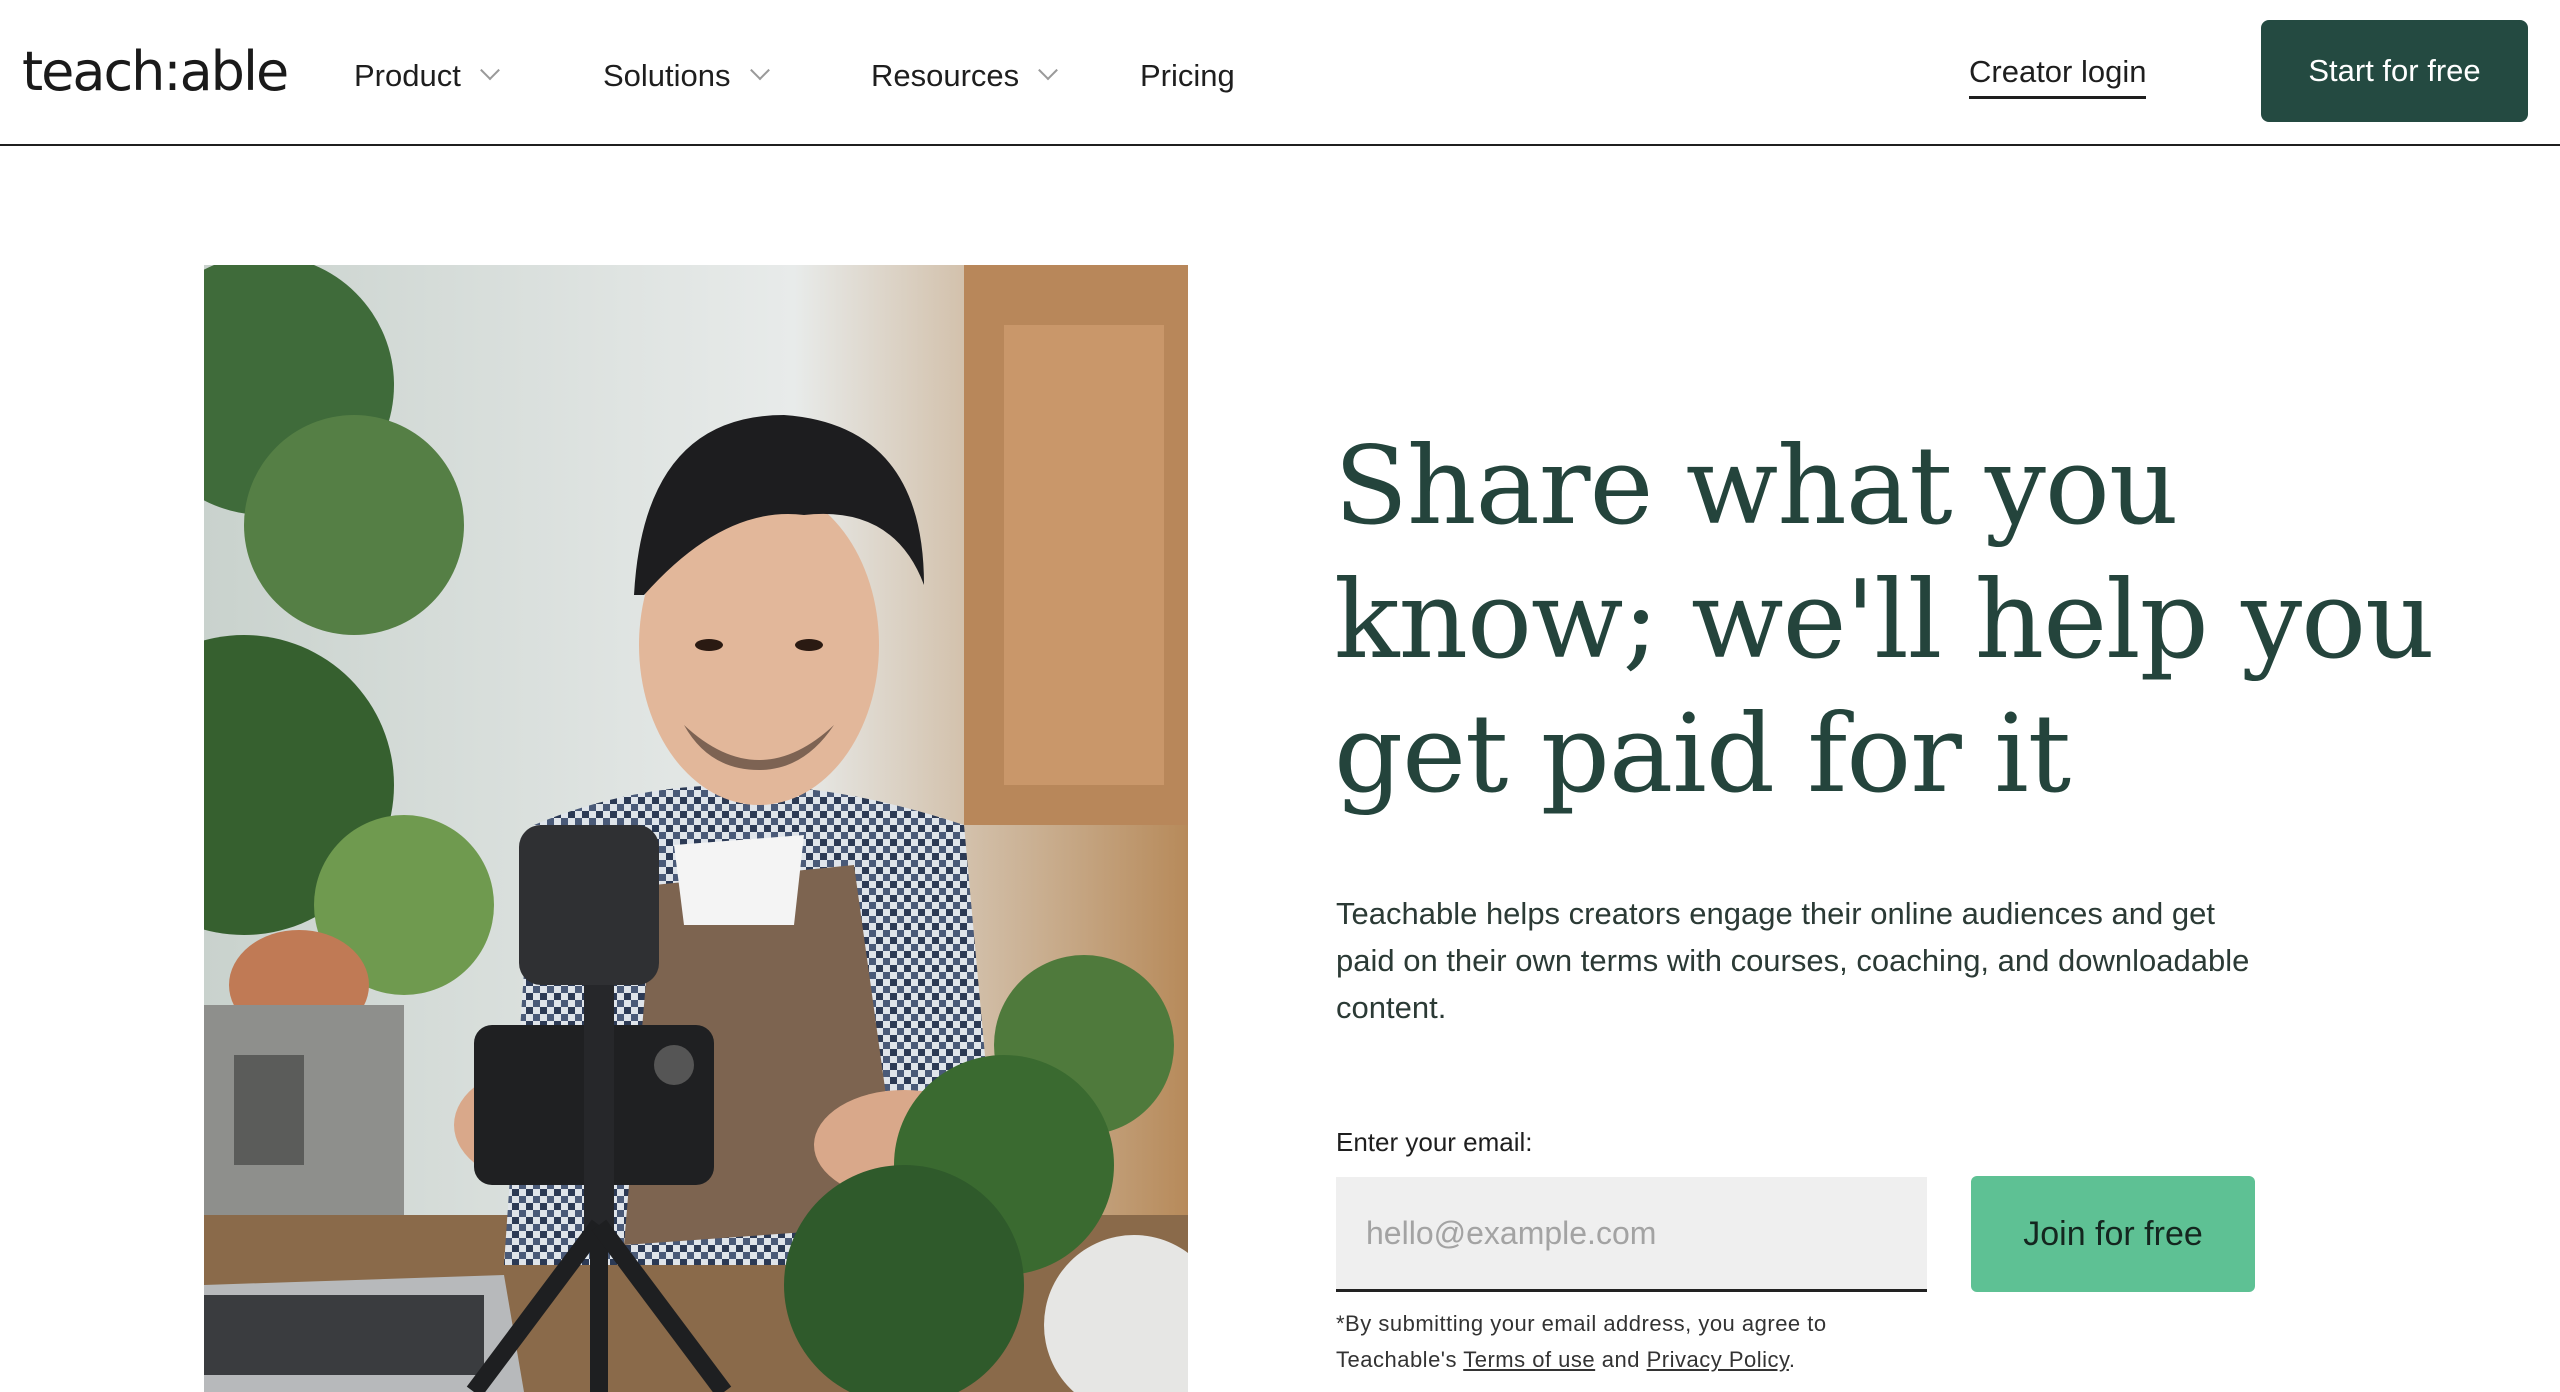 This screenshot has width=2560, height=1392. What do you see at coordinates (1621, 1359) in the screenshot?
I see `disclaimer-and: and` at bounding box center [1621, 1359].